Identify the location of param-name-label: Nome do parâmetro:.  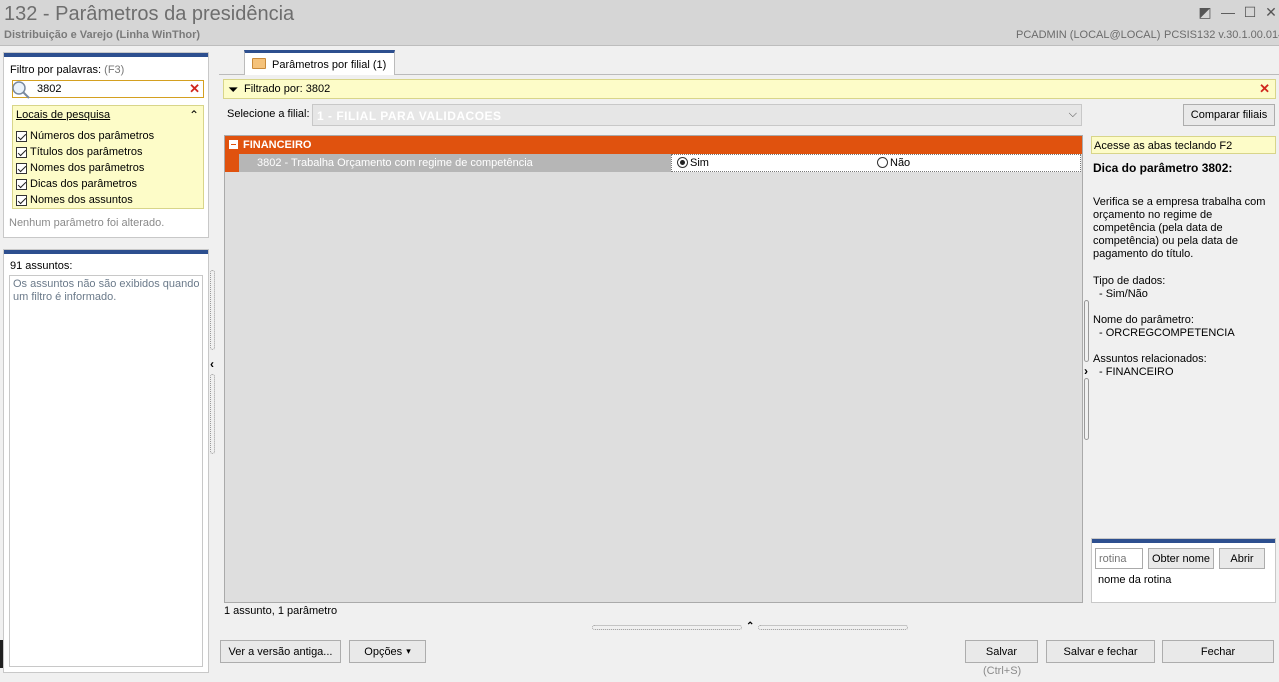
(1143, 320).